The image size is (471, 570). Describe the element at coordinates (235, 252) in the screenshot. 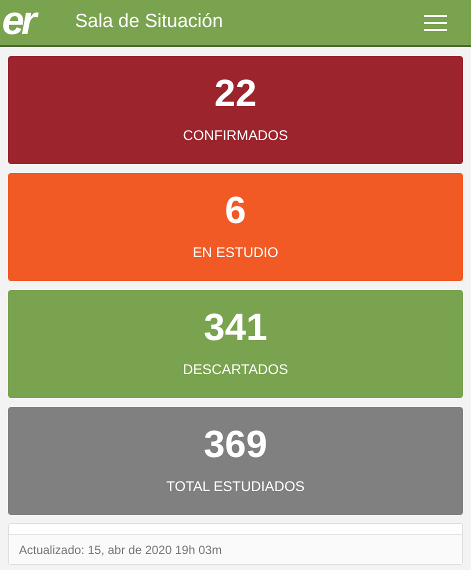

I see `stat-label: EN ESTUDIO` at that location.